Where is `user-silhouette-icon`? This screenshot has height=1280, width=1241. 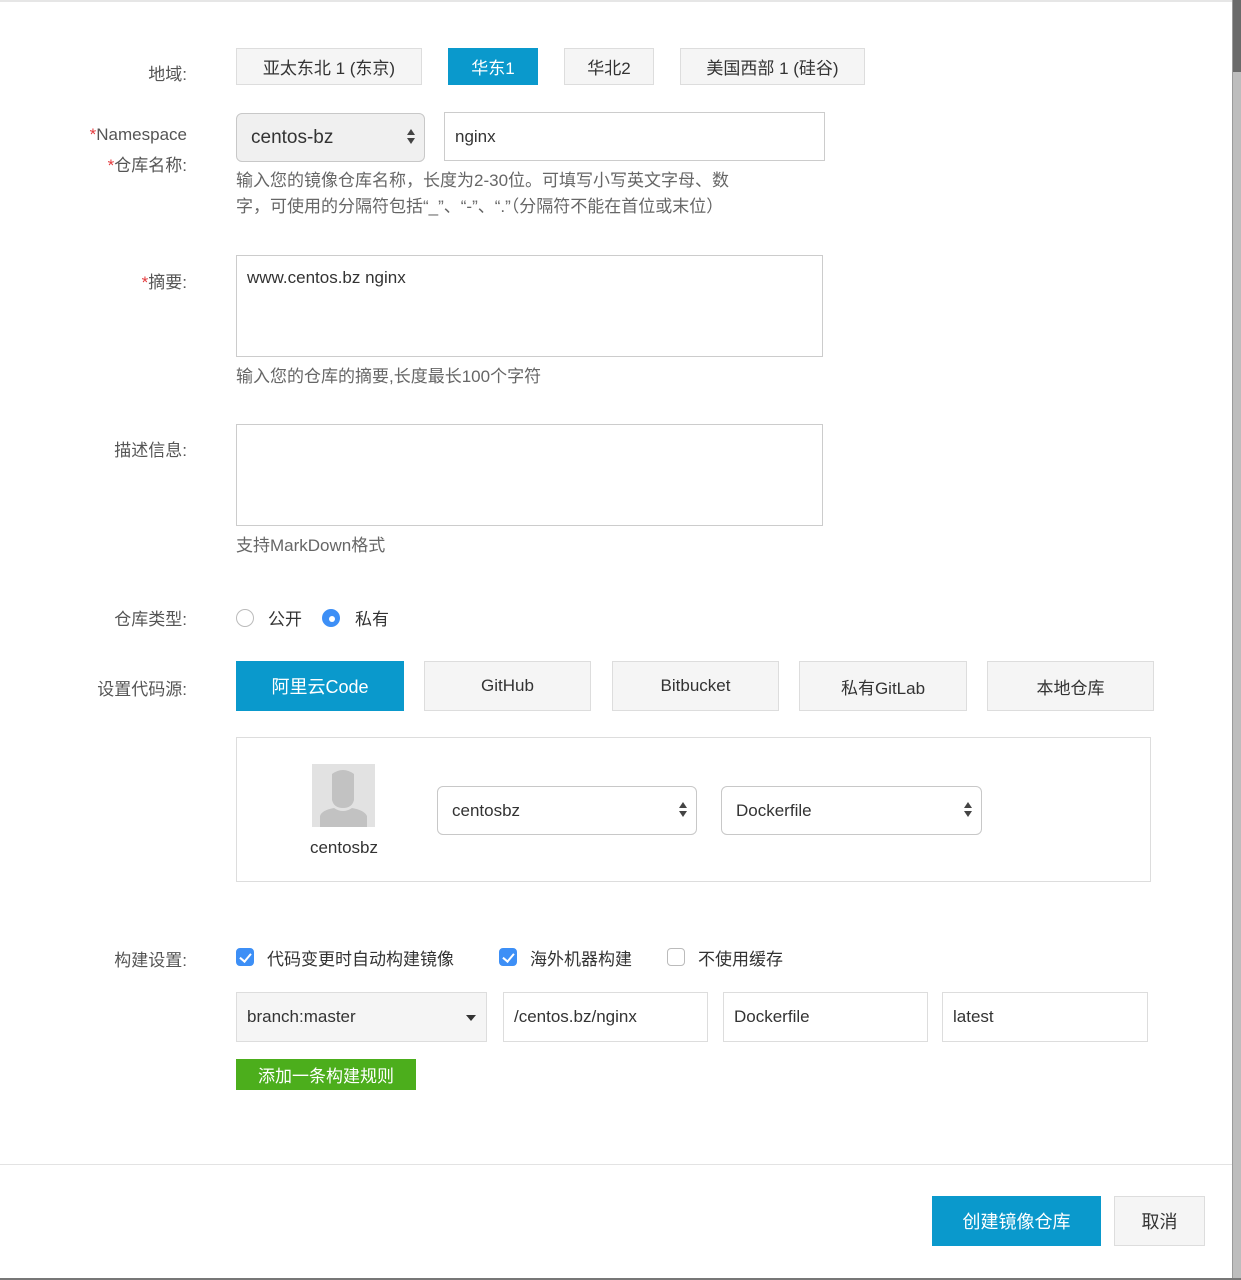 user-silhouette-icon is located at coordinates (343, 795).